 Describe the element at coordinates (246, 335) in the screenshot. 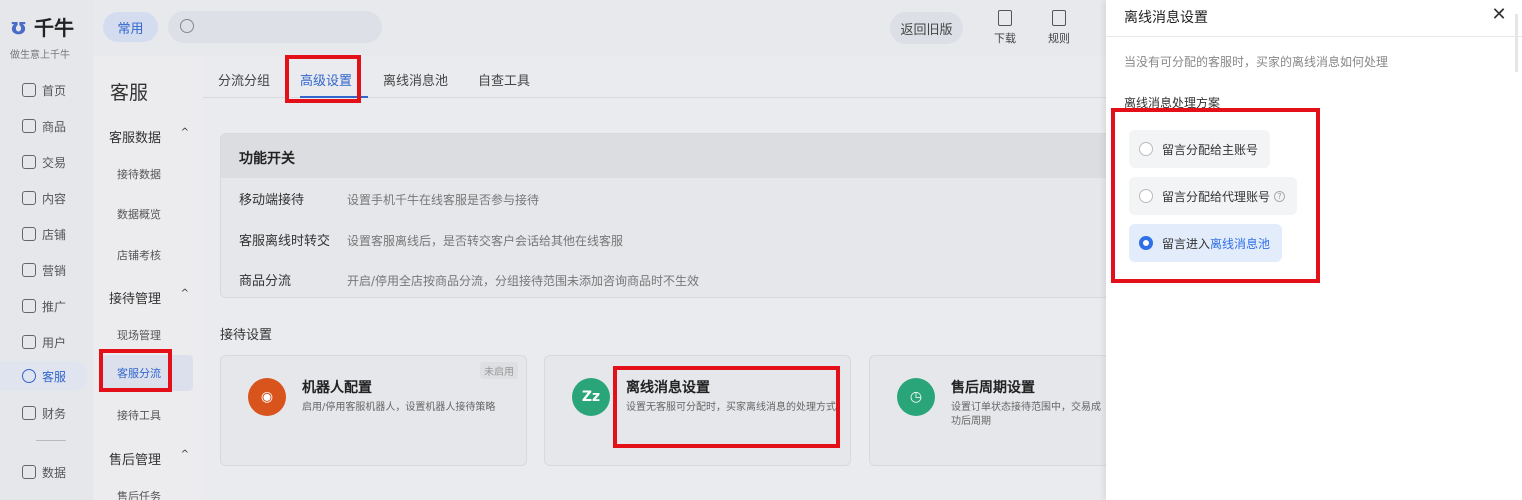

I see `reception-settings-title: 接待设置` at that location.